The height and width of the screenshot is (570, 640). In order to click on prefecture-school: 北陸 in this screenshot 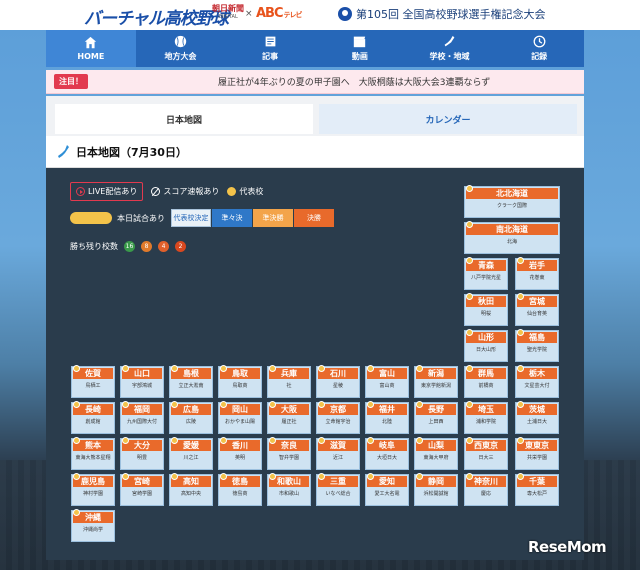, I will do `click(386, 422)`.